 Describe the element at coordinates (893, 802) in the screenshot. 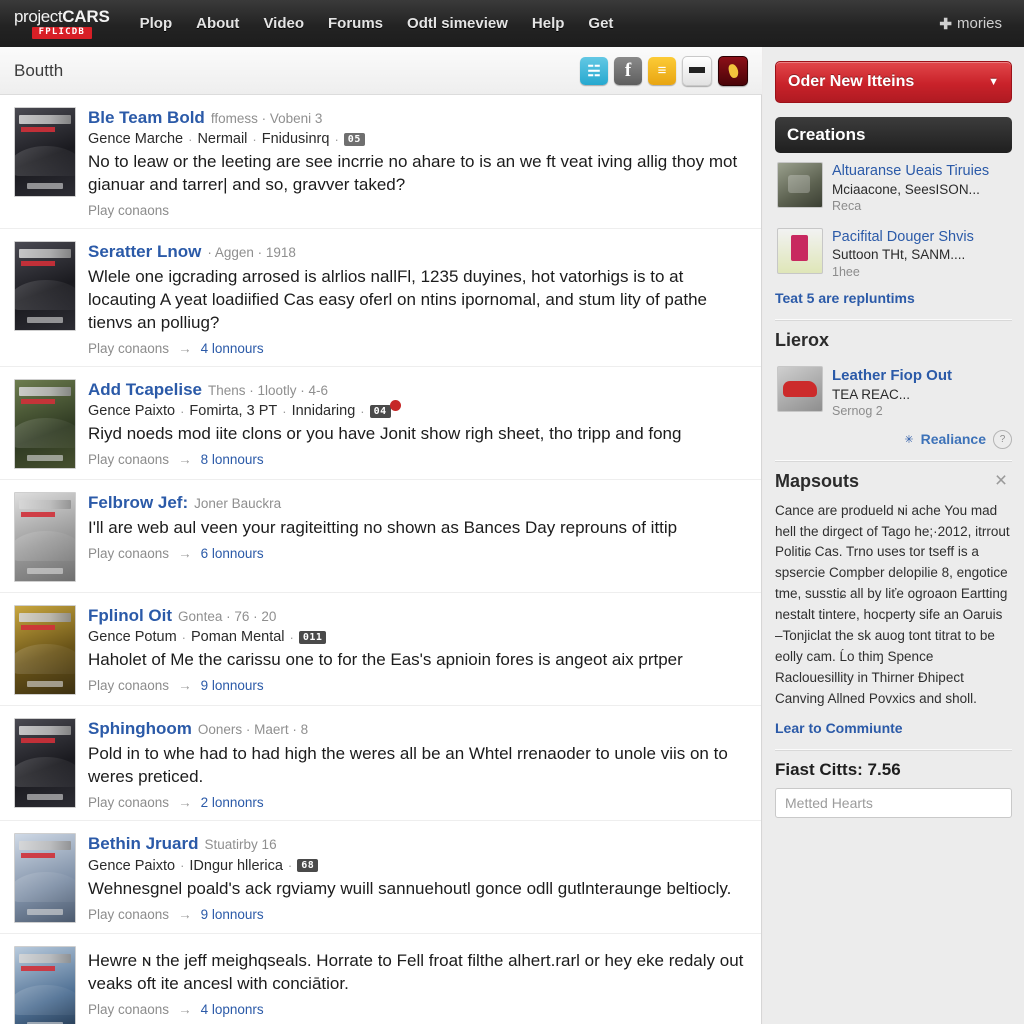

I see `stats-input` at that location.